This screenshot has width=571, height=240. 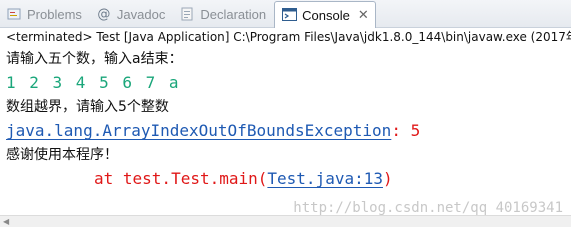 What do you see at coordinates (289, 15) in the screenshot?
I see `console-icon` at bounding box center [289, 15].